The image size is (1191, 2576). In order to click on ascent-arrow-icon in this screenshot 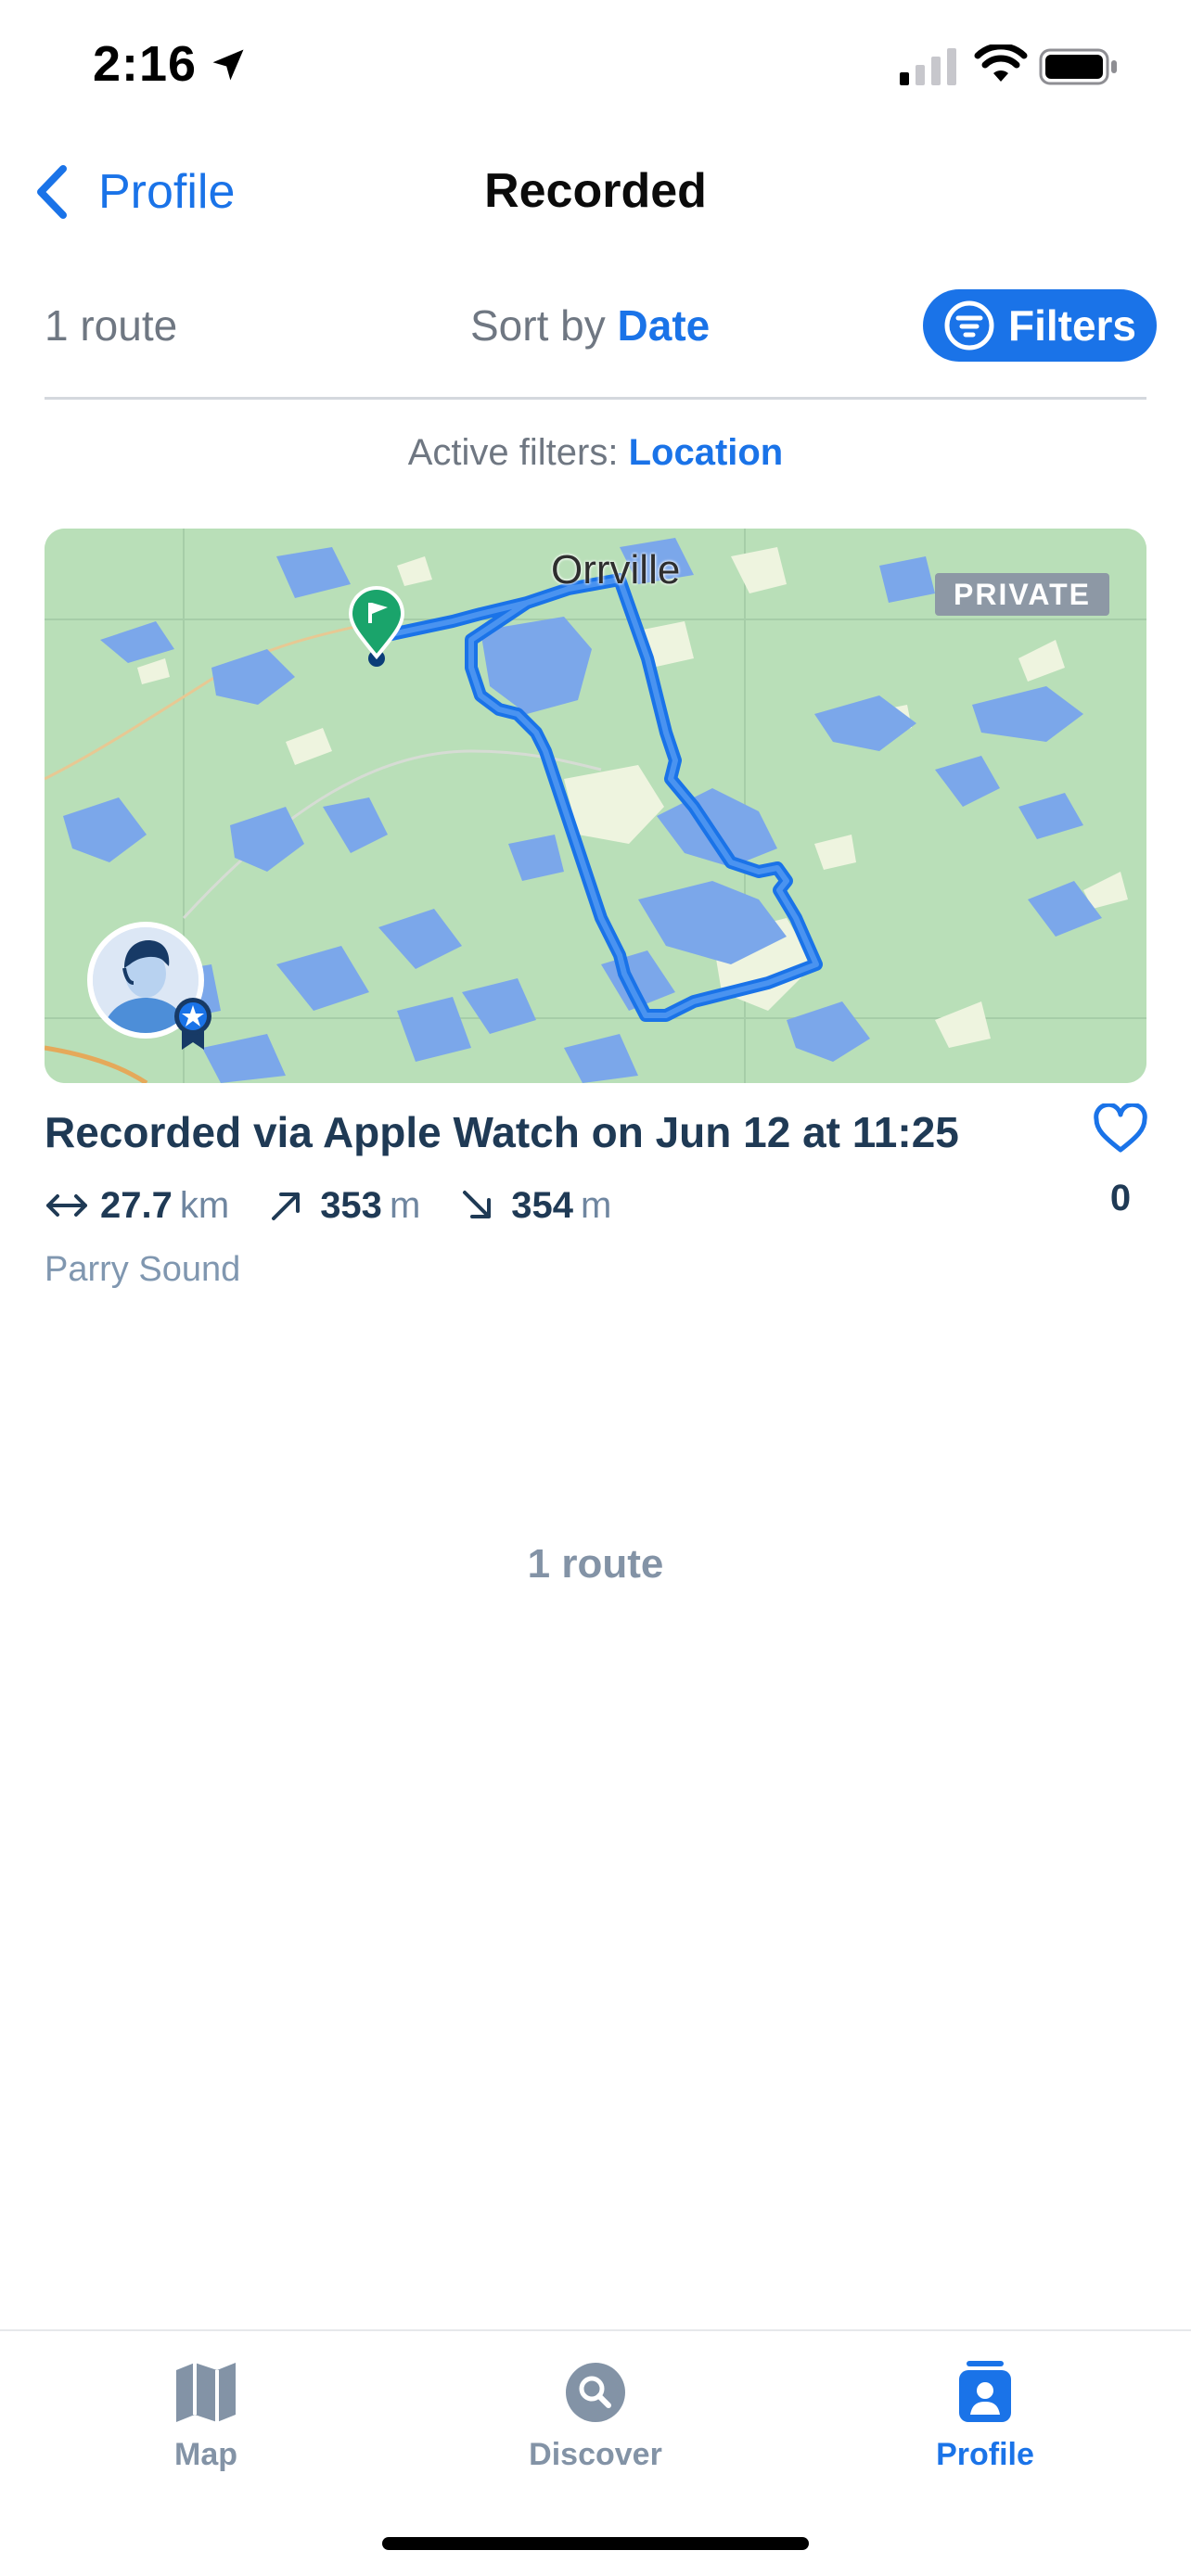, I will do `click(286, 1206)`.